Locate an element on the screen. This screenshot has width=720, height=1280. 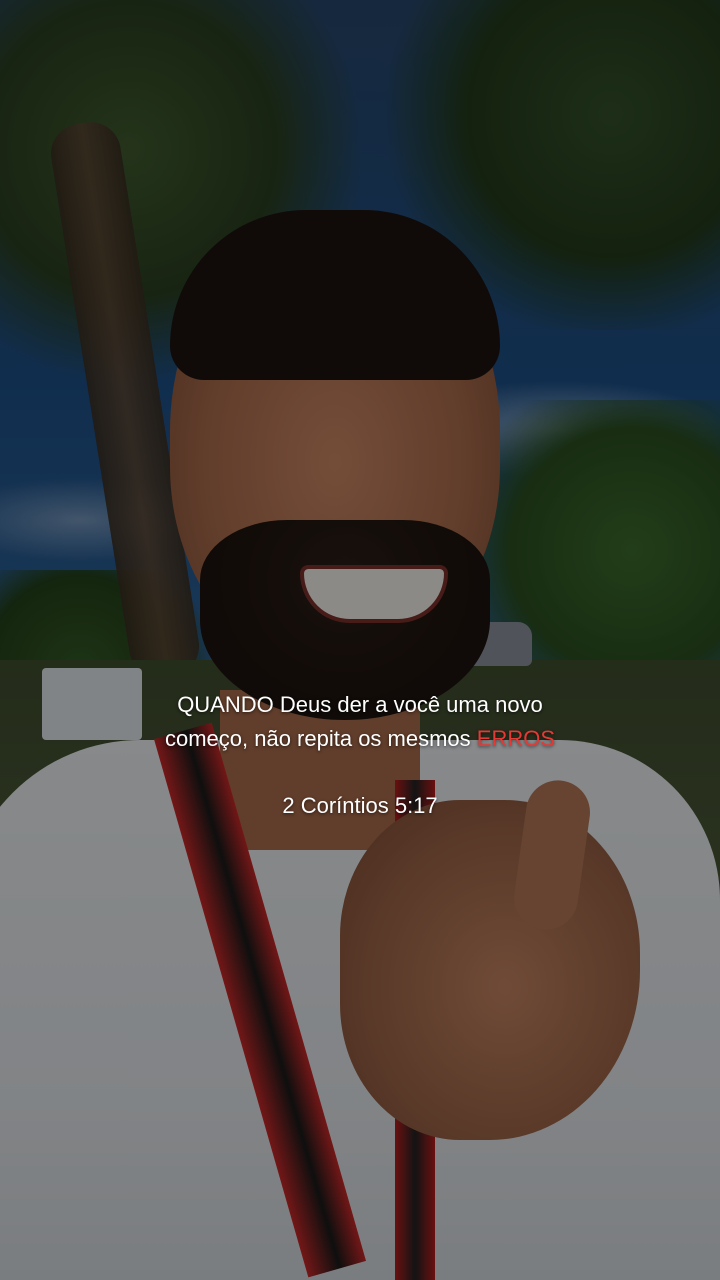
bible-reference: 2 Coríntios 5:17 is located at coordinates (360, 805).